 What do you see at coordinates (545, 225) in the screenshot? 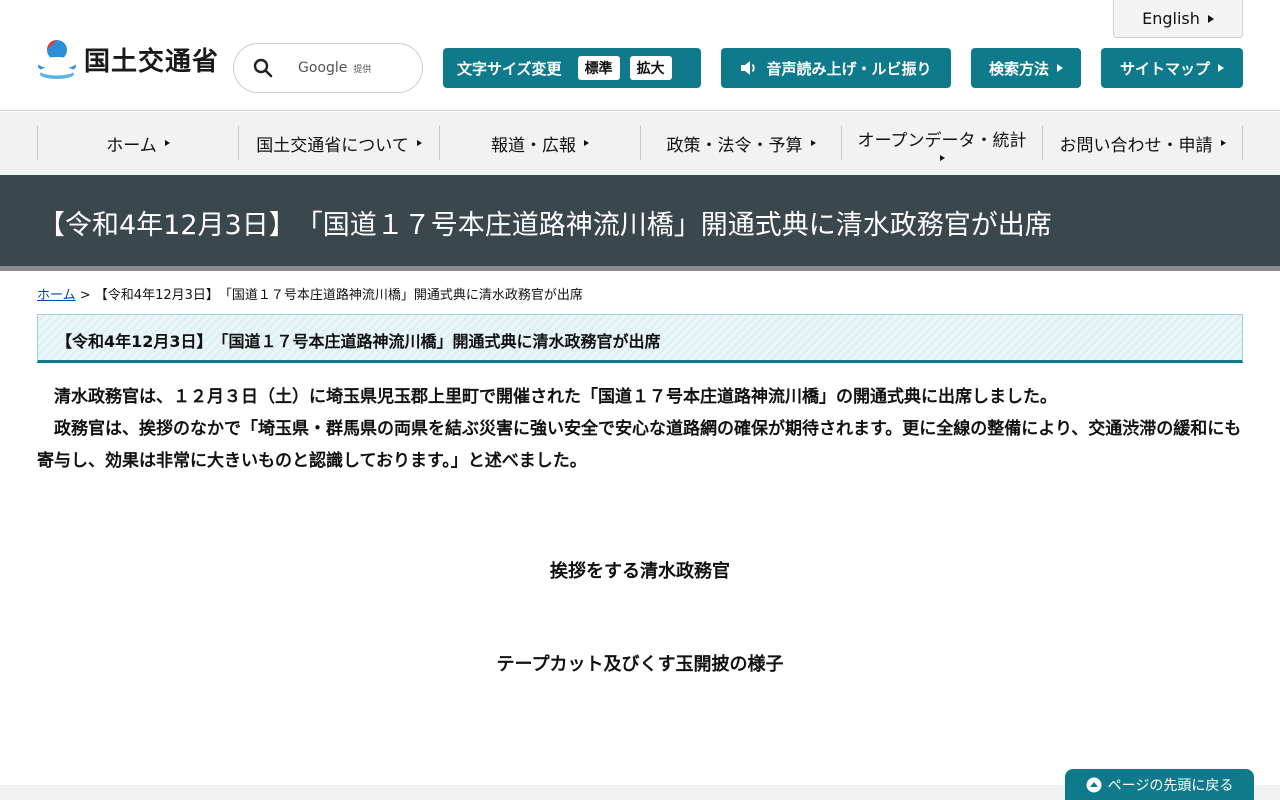
I see `page-title: 【令和4年12月3日】 「国道１７号本庄道路神流川橋」開通式典に清水政務官が出席` at bounding box center [545, 225].